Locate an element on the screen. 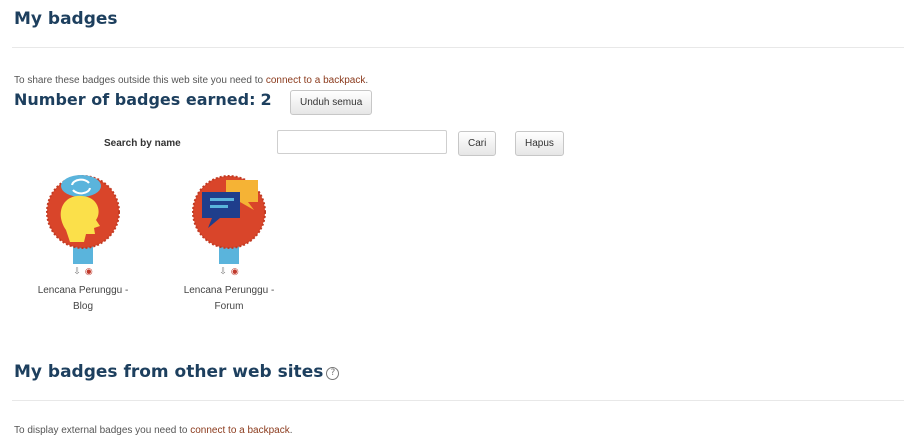 Image resolution: width=912 pixels, height=439 pixels. badge-item: ⇩ ◉ Lencana Perunggu - Blog is located at coordinates (83, 243).